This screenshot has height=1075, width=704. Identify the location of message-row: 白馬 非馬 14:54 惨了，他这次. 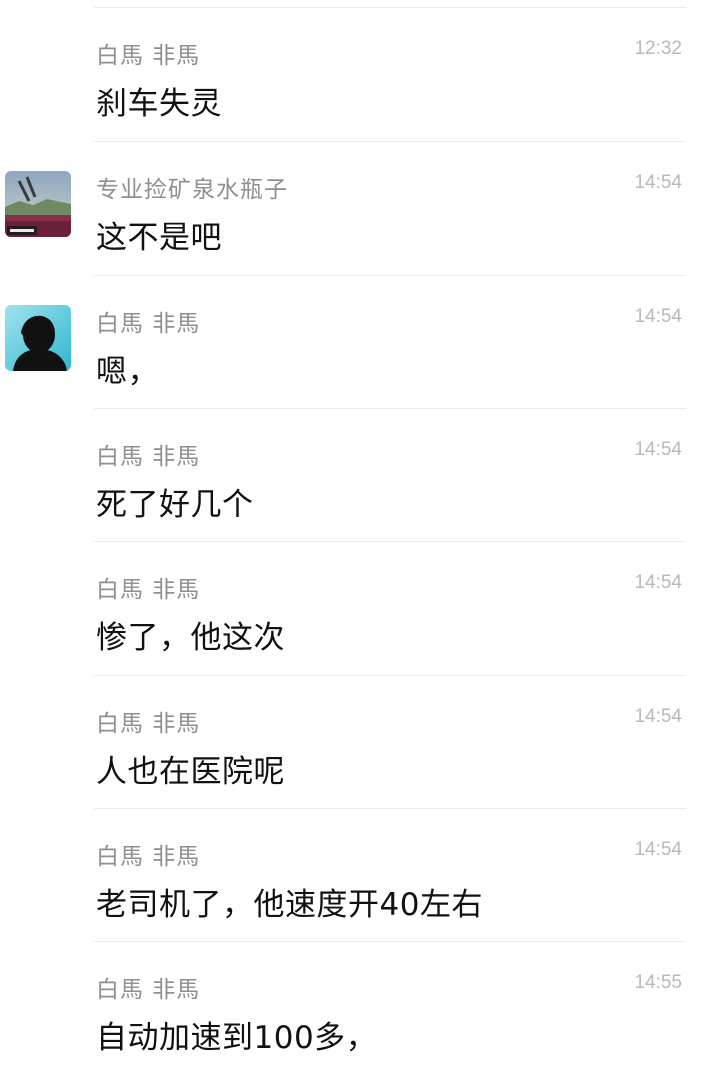
(352, 608).